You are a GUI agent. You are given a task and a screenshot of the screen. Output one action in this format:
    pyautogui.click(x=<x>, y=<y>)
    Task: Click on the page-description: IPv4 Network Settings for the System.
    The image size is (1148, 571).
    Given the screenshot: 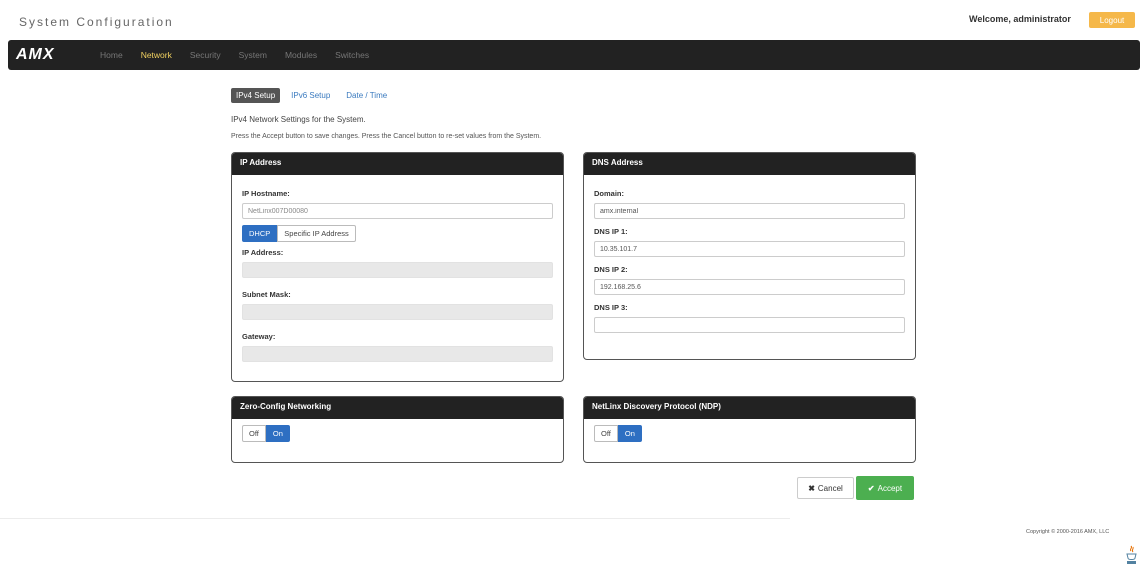 What is the action you would take?
    pyautogui.click(x=298, y=119)
    